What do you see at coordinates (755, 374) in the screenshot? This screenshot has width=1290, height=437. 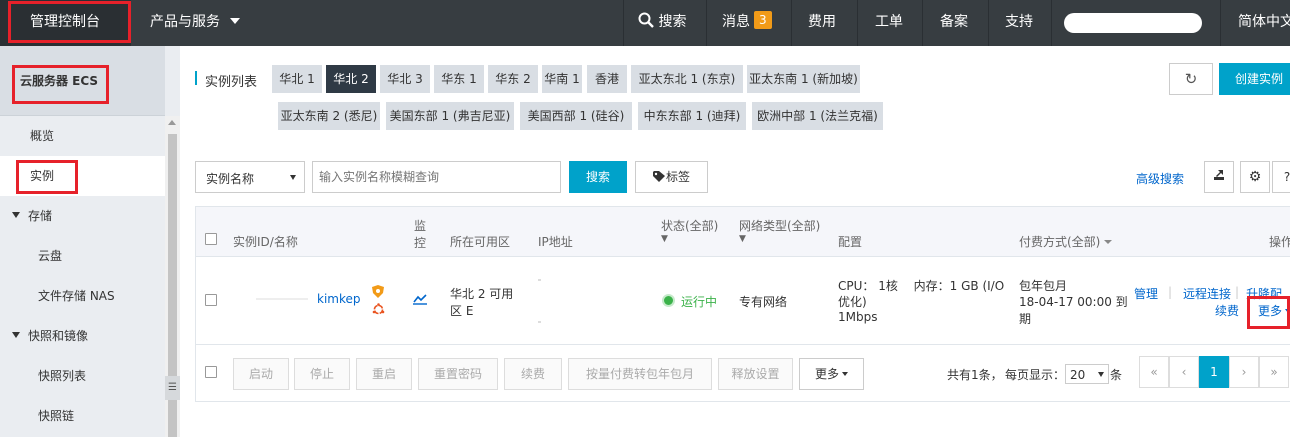 I see `release-settings-button: 释放设置` at bounding box center [755, 374].